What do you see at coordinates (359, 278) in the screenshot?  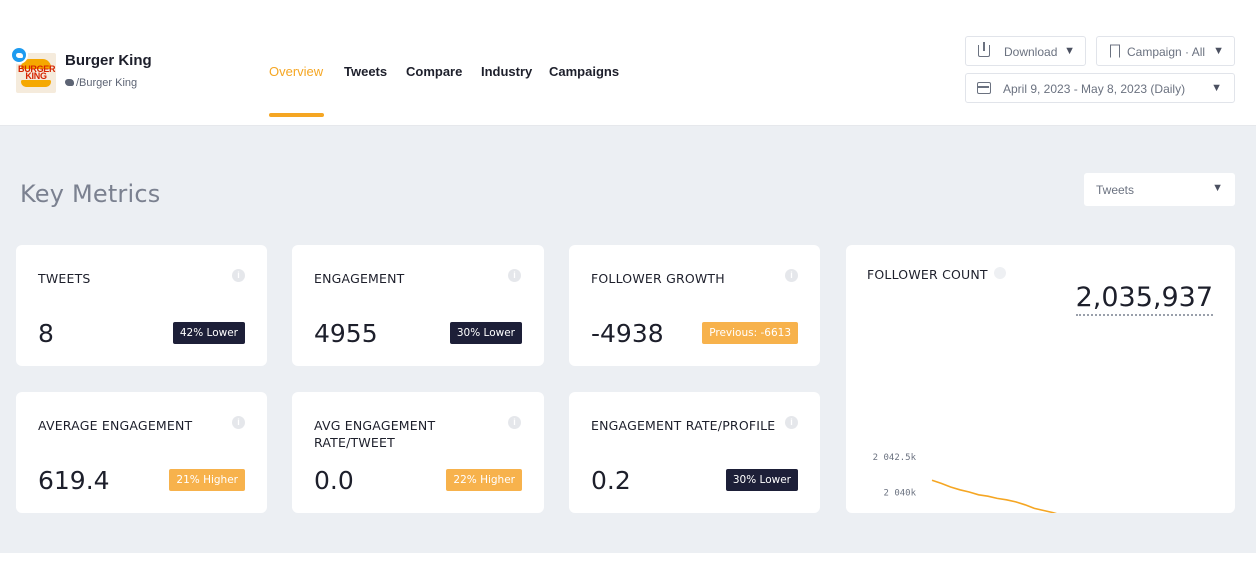 I see `metric-label: ENGAGEMENT` at bounding box center [359, 278].